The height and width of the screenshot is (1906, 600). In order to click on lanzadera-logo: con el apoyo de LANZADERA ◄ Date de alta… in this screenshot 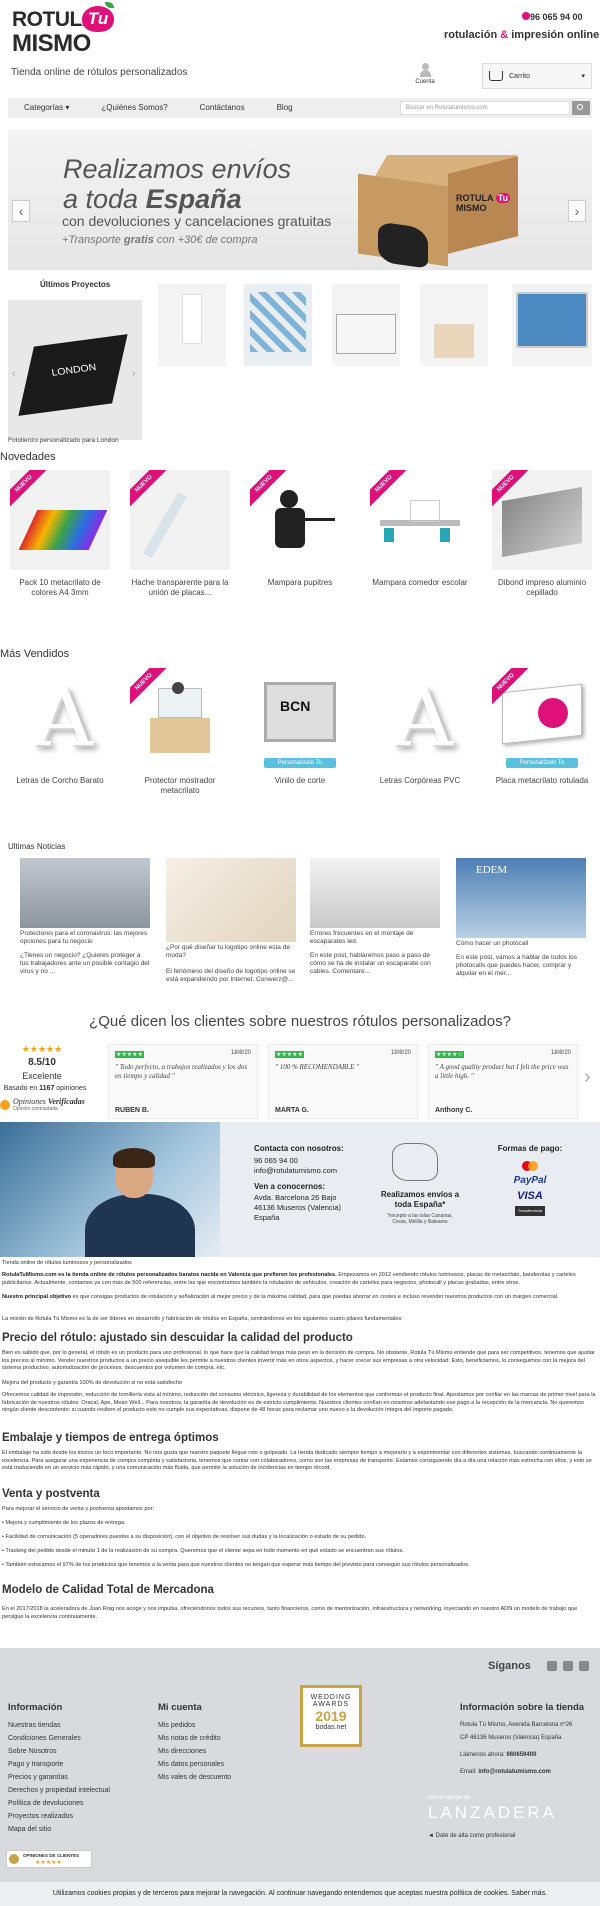, I will do `click(492, 1817)`.